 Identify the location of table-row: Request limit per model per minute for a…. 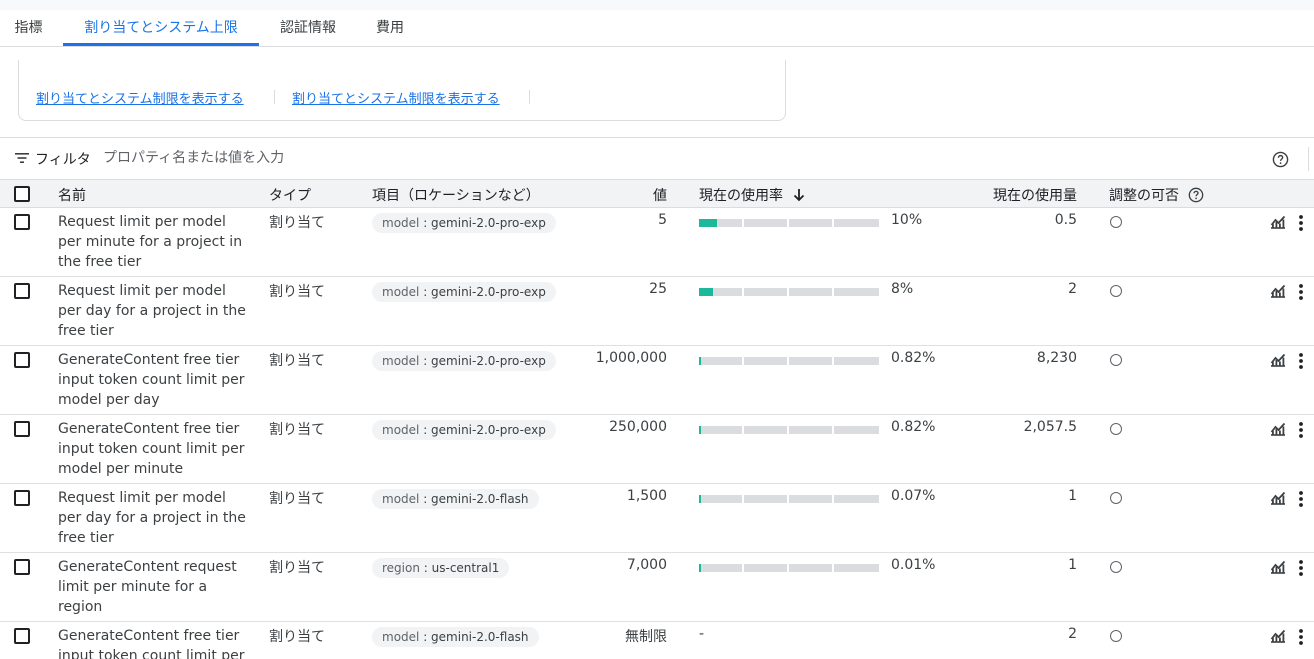
(657, 242).